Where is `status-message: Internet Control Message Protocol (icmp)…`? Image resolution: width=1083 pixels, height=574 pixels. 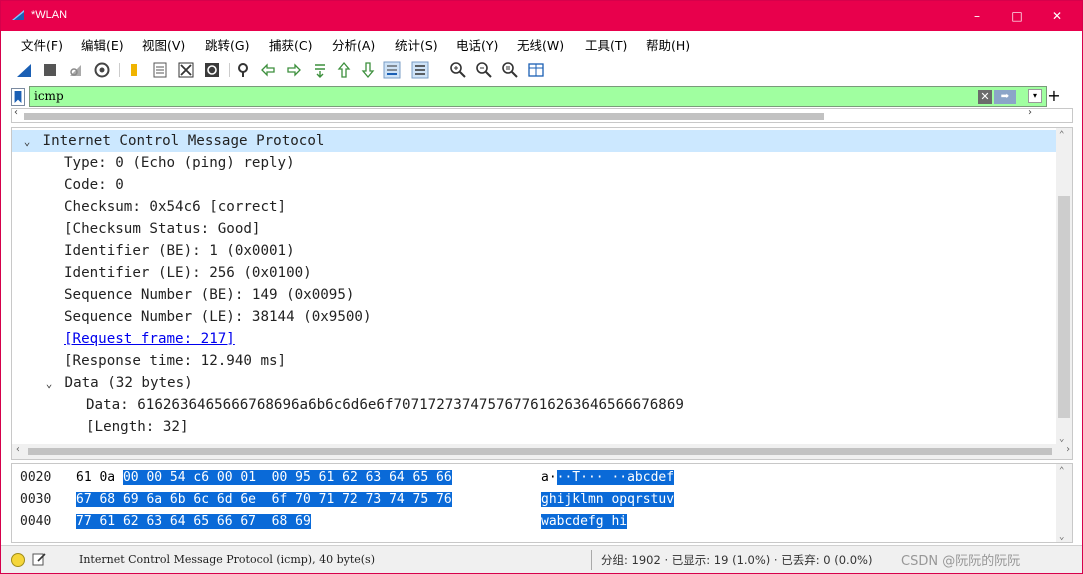
status-message: Internet Control Message Protocol (icmp)… is located at coordinates (227, 559).